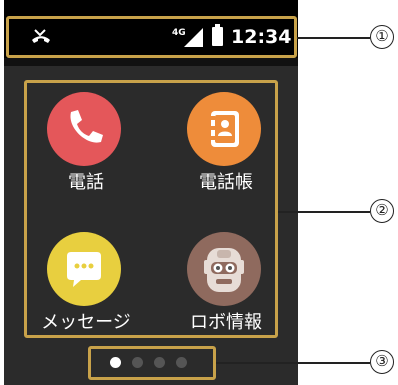 This screenshot has height=385, width=398. What do you see at coordinates (151, 62) in the screenshot?
I see `status-bar-divider` at bounding box center [151, 62].